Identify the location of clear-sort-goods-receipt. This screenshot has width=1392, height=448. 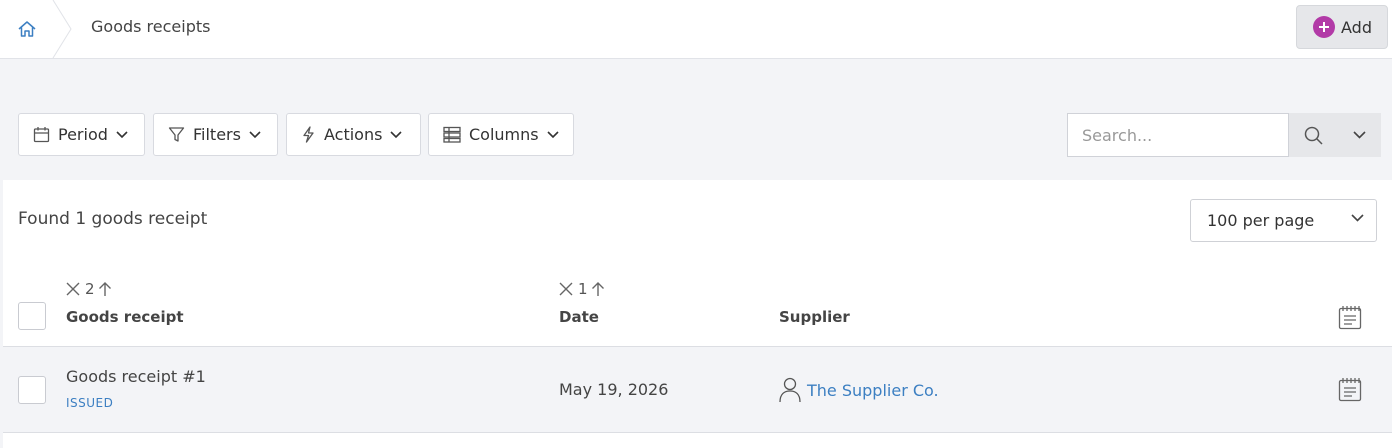
(73, 289).